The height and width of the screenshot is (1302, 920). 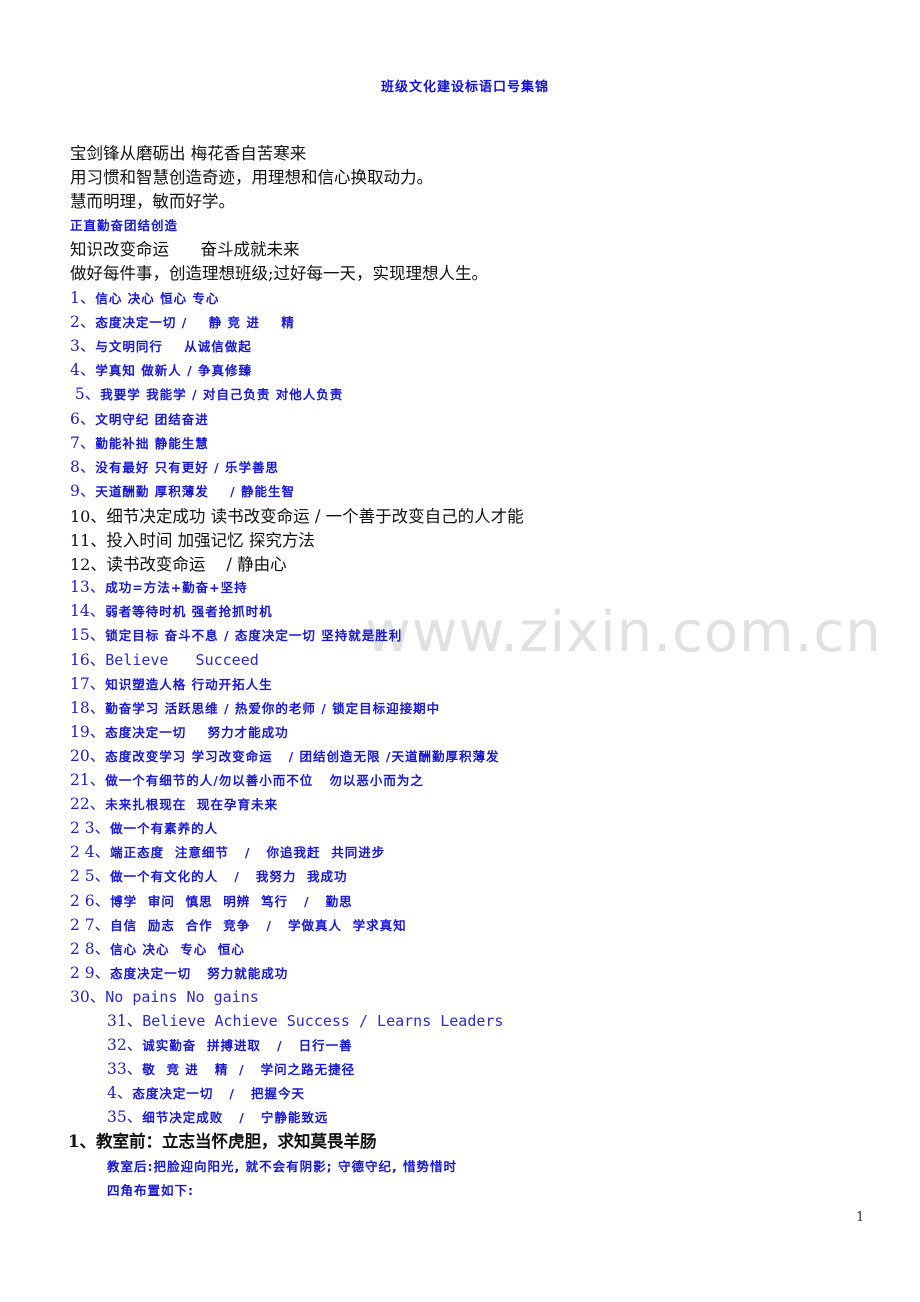 I want to click on slogan-text: 没有最好 只有更好 / 乐学善思, so click(x=187, y=467).